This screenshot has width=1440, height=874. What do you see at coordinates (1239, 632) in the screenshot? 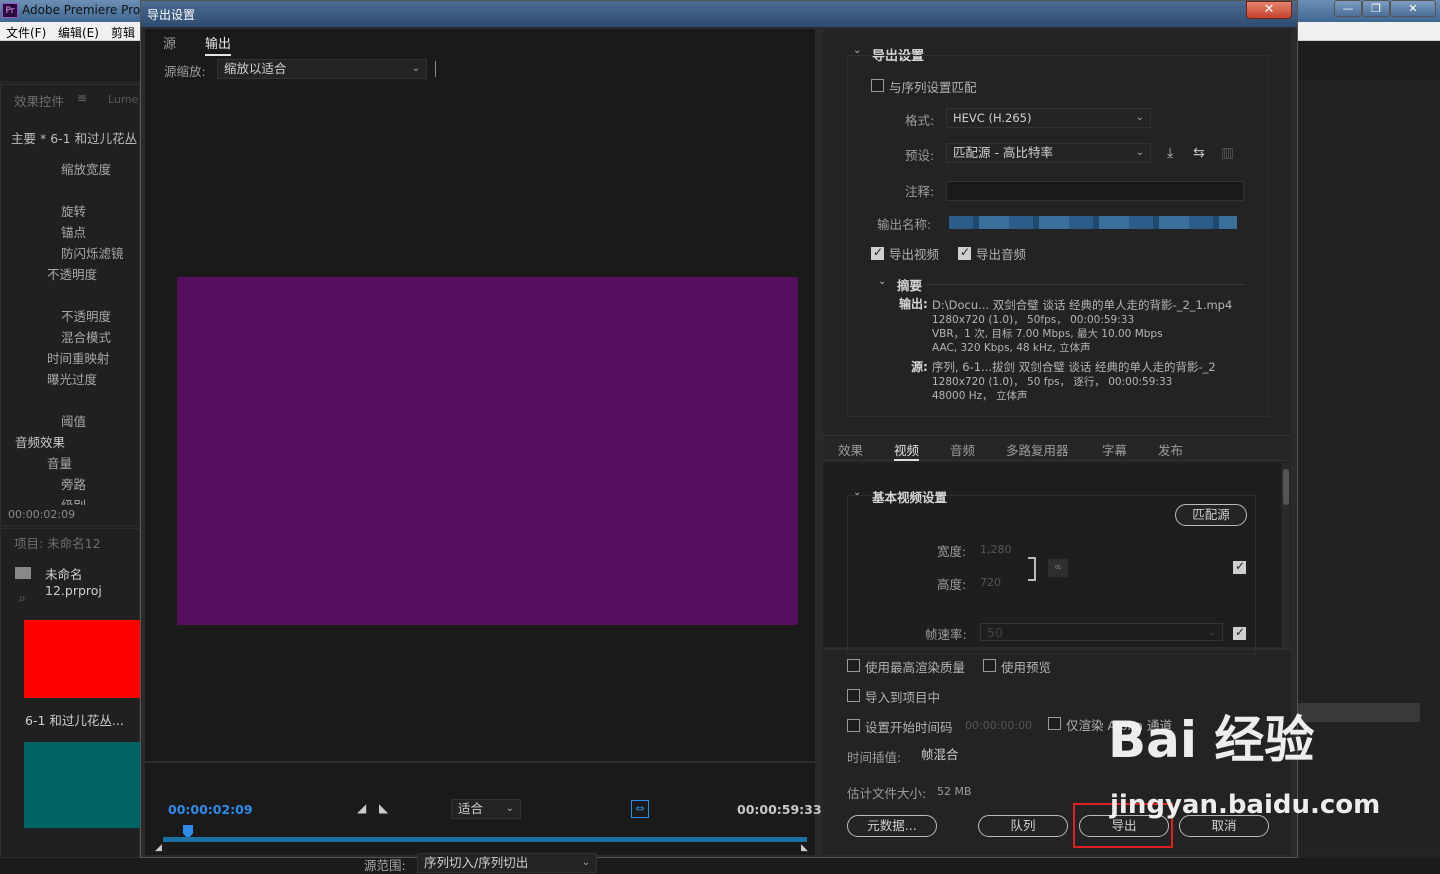
I see `fps-checkbox` at bounding box center [1239, 632].